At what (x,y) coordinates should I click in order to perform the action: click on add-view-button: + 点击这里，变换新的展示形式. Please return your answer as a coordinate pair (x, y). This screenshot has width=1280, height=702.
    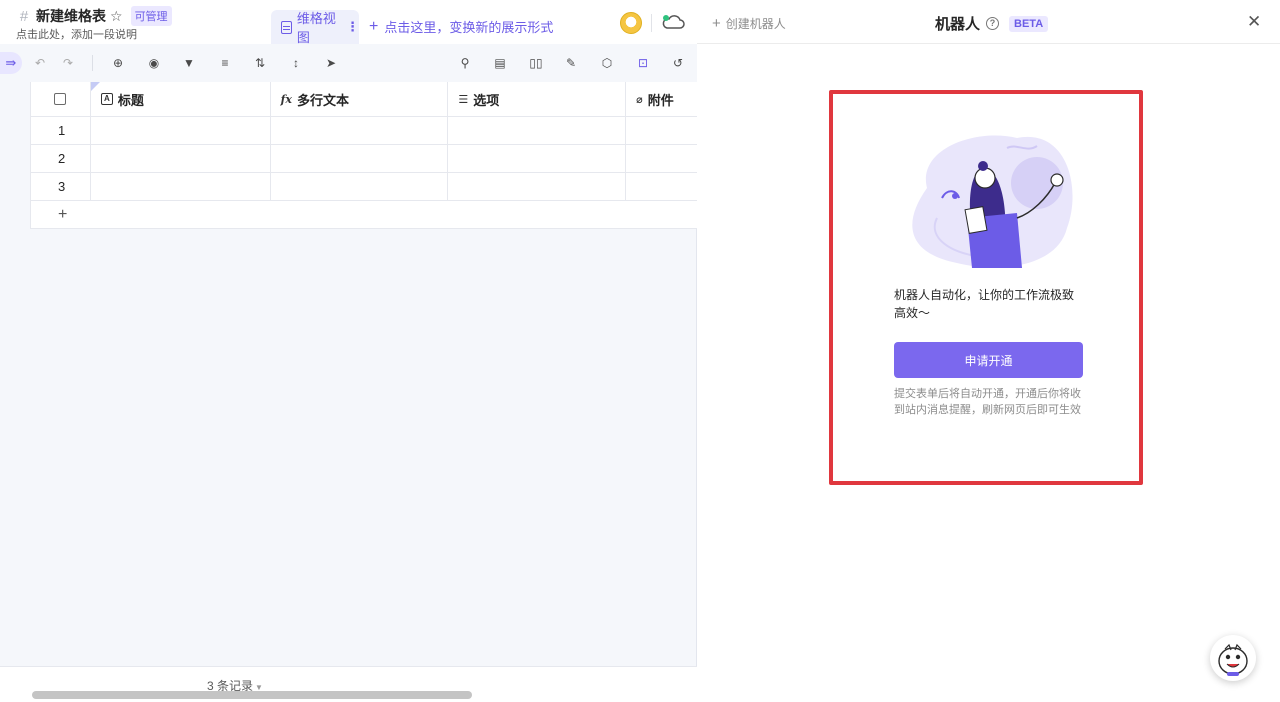
    Looking at the image, I should click on (461, 26).